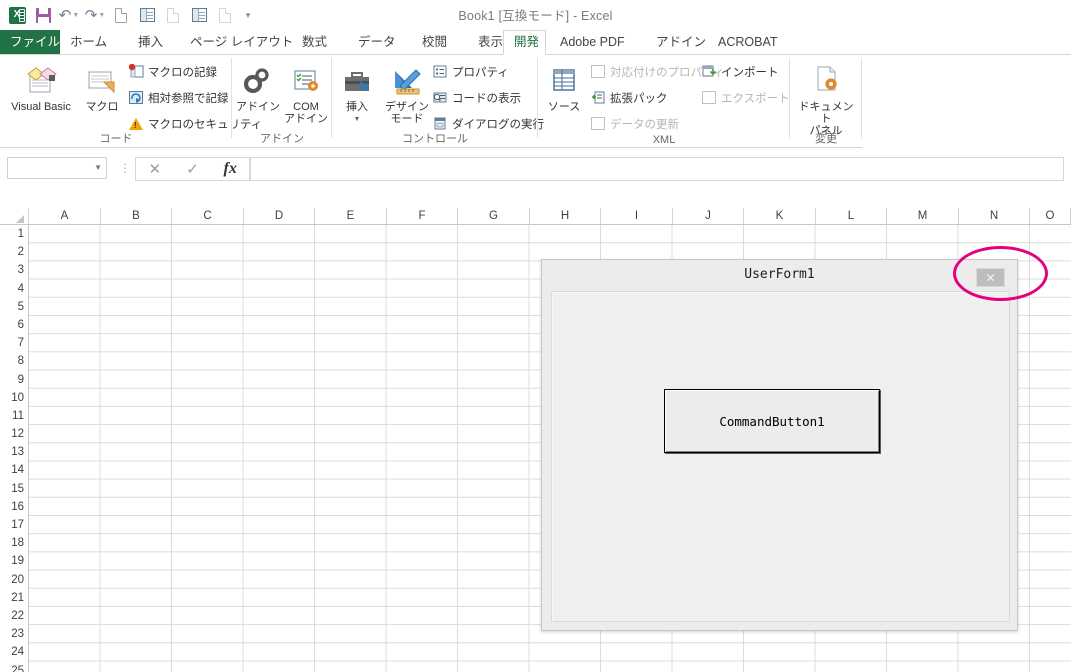 The height and width of the screenshot is (672, 1071). I want to click on tab-developer: 開発, so click(524, 42).